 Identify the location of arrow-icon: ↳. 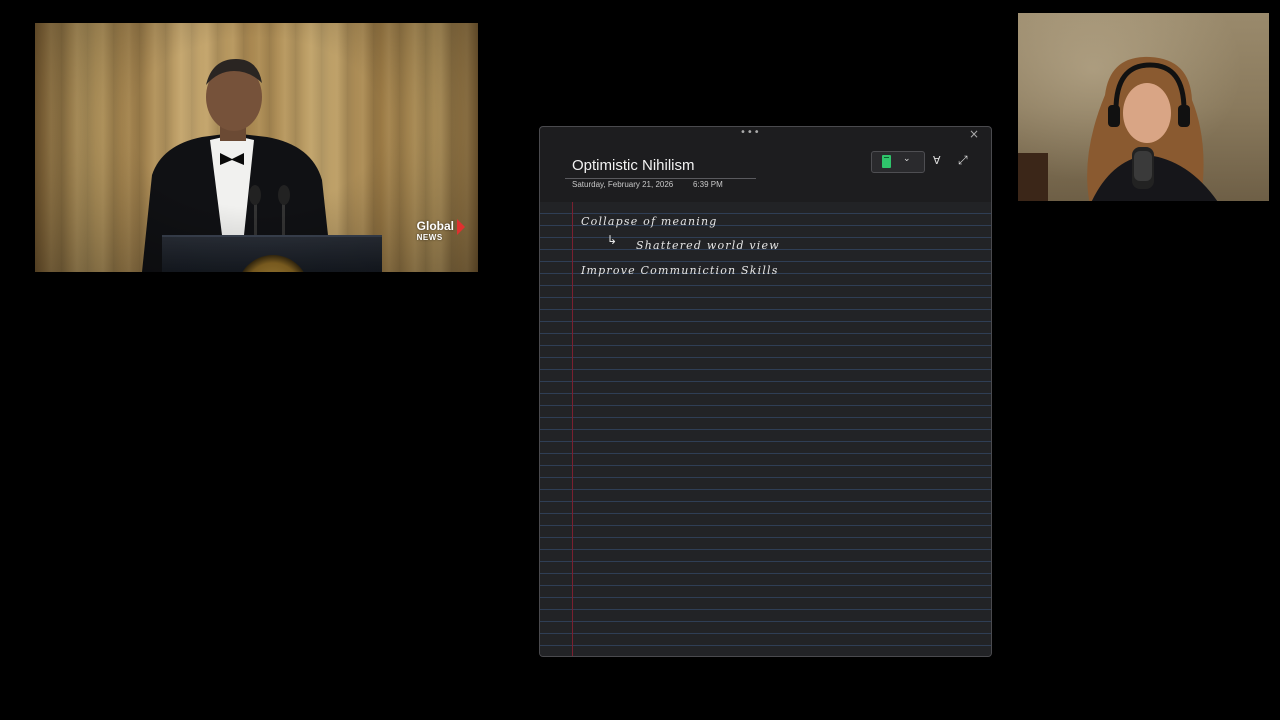
(612, 240).